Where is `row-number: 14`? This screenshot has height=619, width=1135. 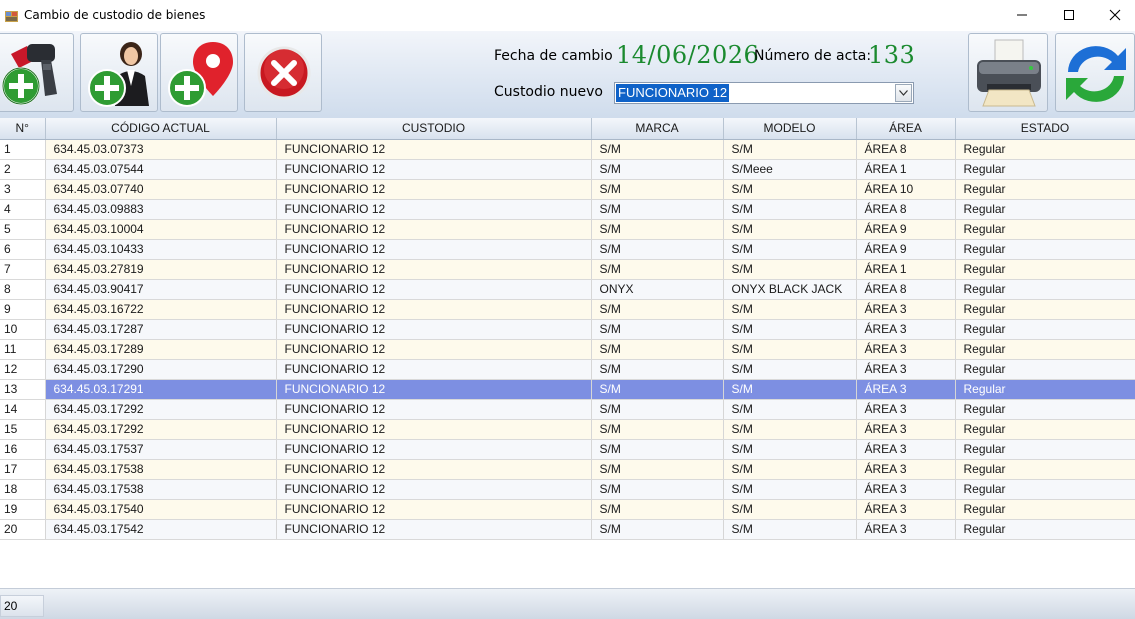
row-number: 14 is located at coordinates (23, 409).